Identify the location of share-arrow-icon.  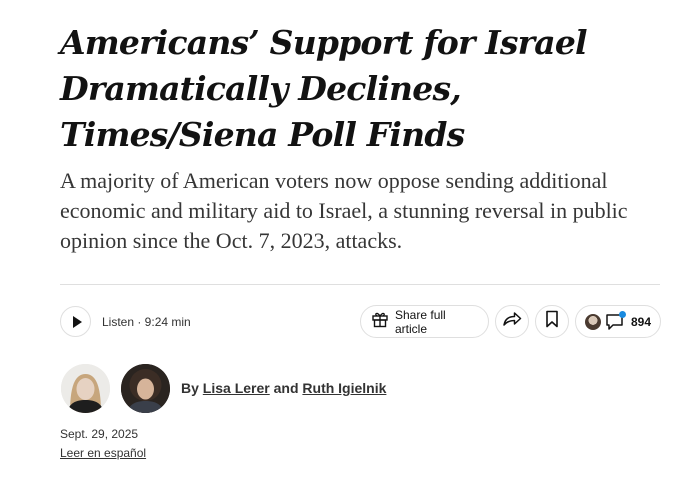
(512, 321).